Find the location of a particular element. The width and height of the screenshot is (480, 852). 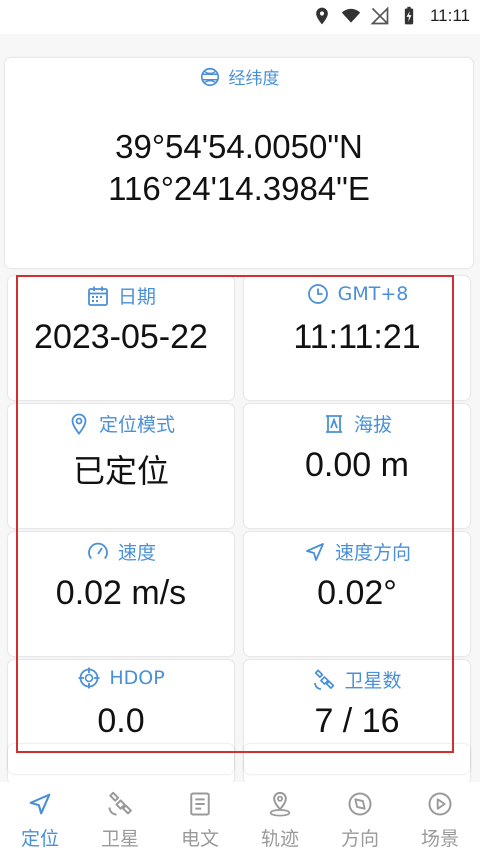

longitude-value: 116°24'14.3984"E is located at coordinates (239, 188).